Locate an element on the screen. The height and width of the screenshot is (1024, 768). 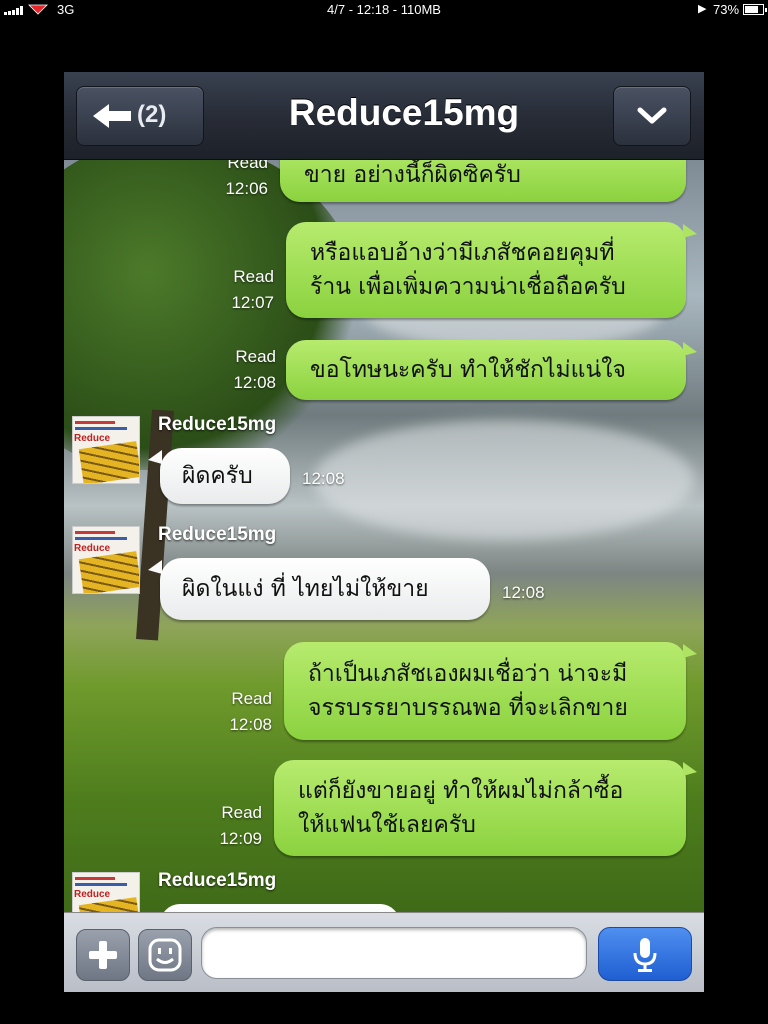
chevron-down-icon is located at coordinates (652, 115).